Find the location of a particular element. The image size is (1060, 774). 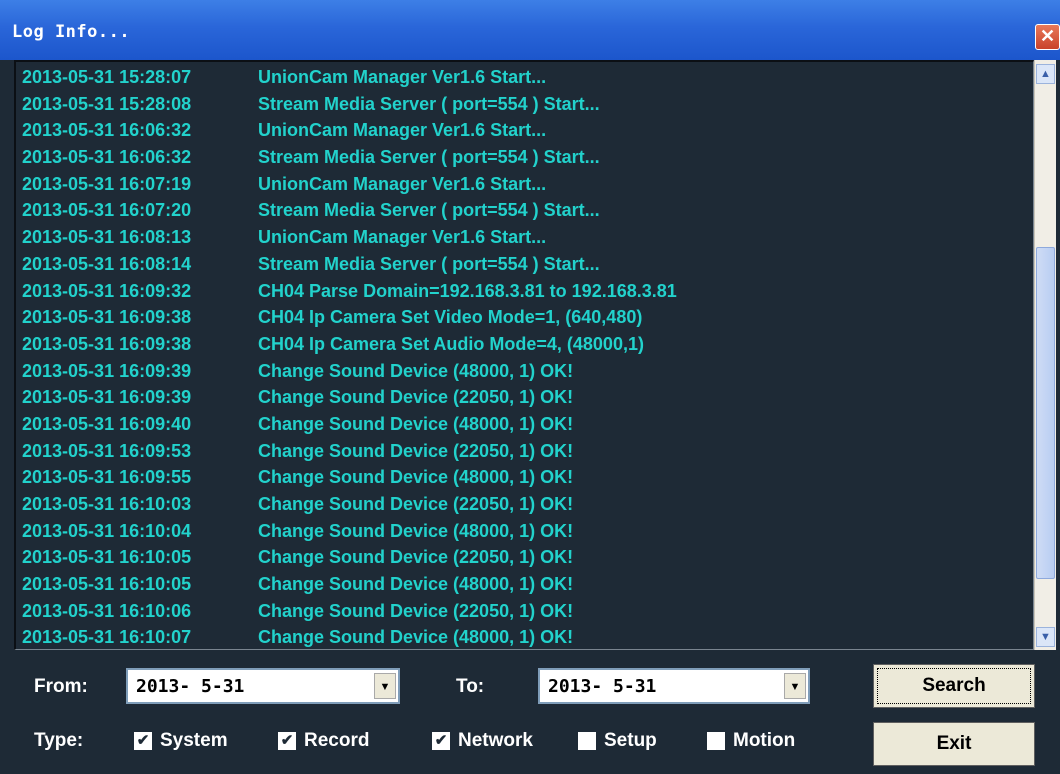

log-scrollbar: ▲ ▼ is located at coordinates (1045, 355).